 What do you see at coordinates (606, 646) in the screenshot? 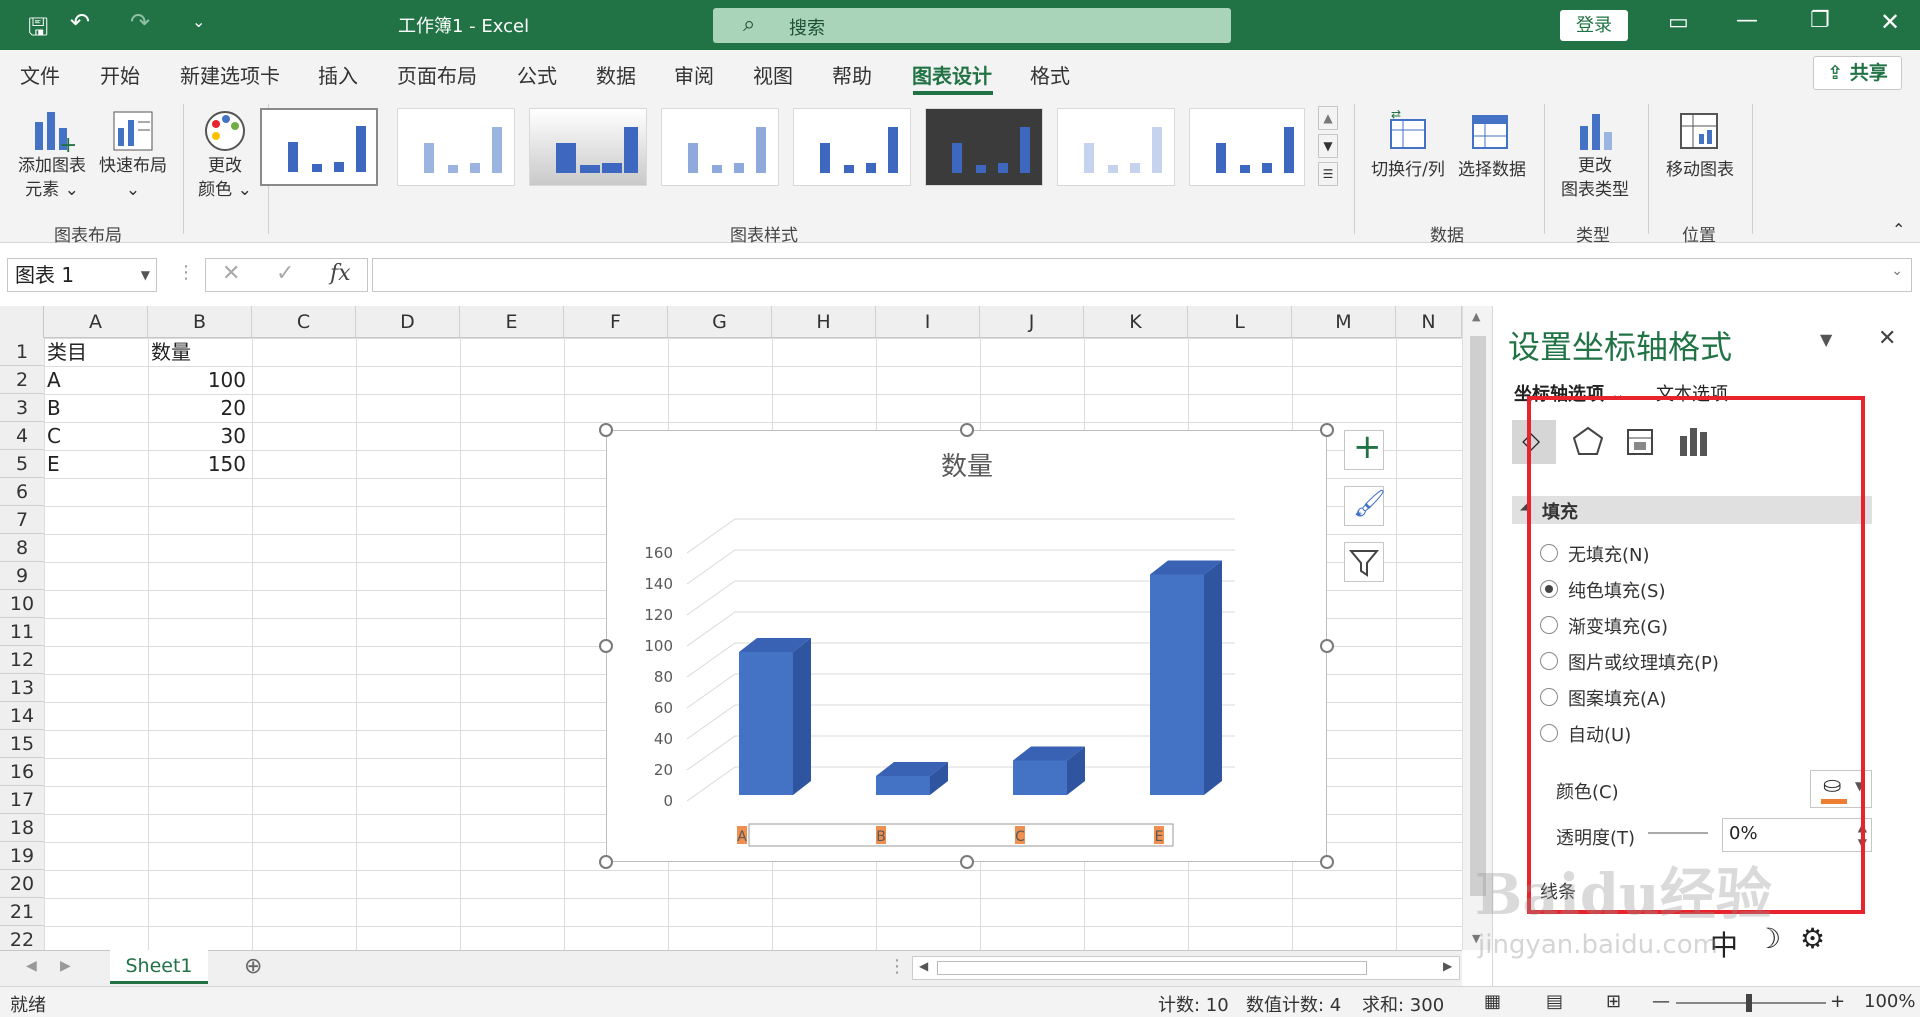
I see `resize-handle-ml` at bounding box center [606, 646].